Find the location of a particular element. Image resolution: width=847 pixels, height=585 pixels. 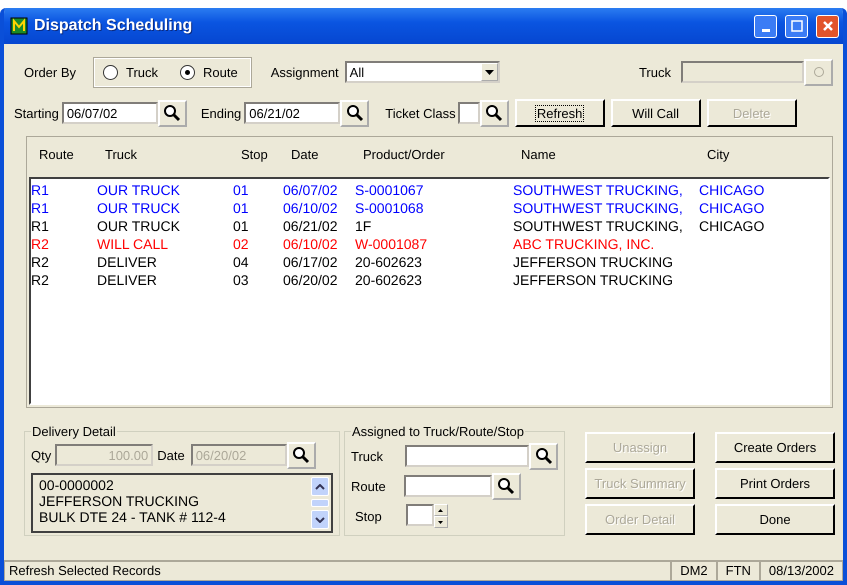

date-label: Date is located at coordinates (171, 455).